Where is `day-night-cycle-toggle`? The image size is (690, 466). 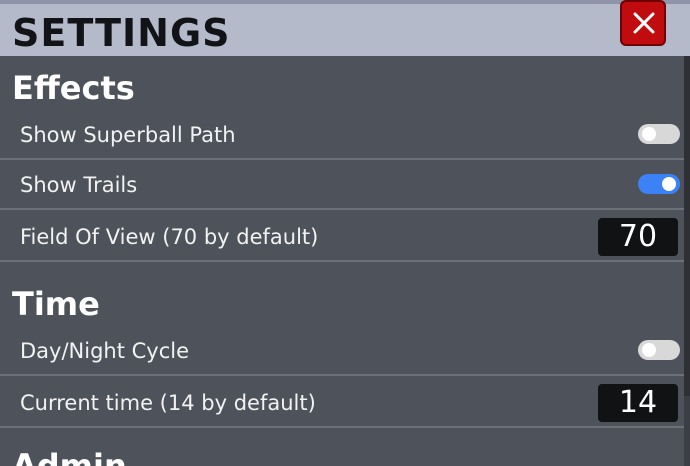 day-night-cycle-toggle is located at coordinates (659, 350).